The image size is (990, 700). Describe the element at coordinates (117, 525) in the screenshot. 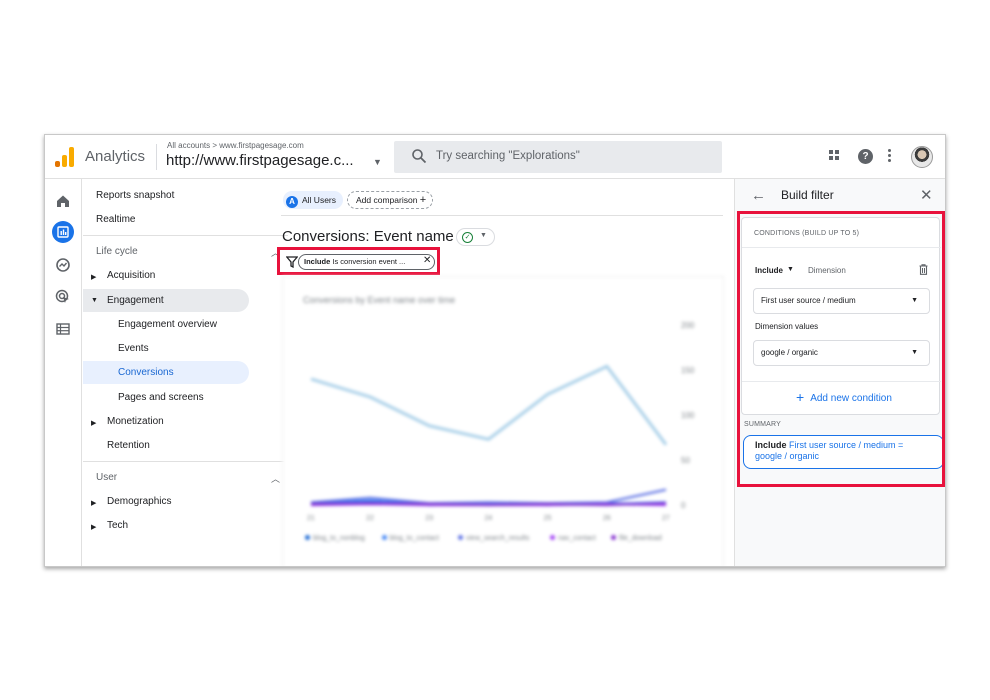

I see `nav-tech: Tech` at that location.